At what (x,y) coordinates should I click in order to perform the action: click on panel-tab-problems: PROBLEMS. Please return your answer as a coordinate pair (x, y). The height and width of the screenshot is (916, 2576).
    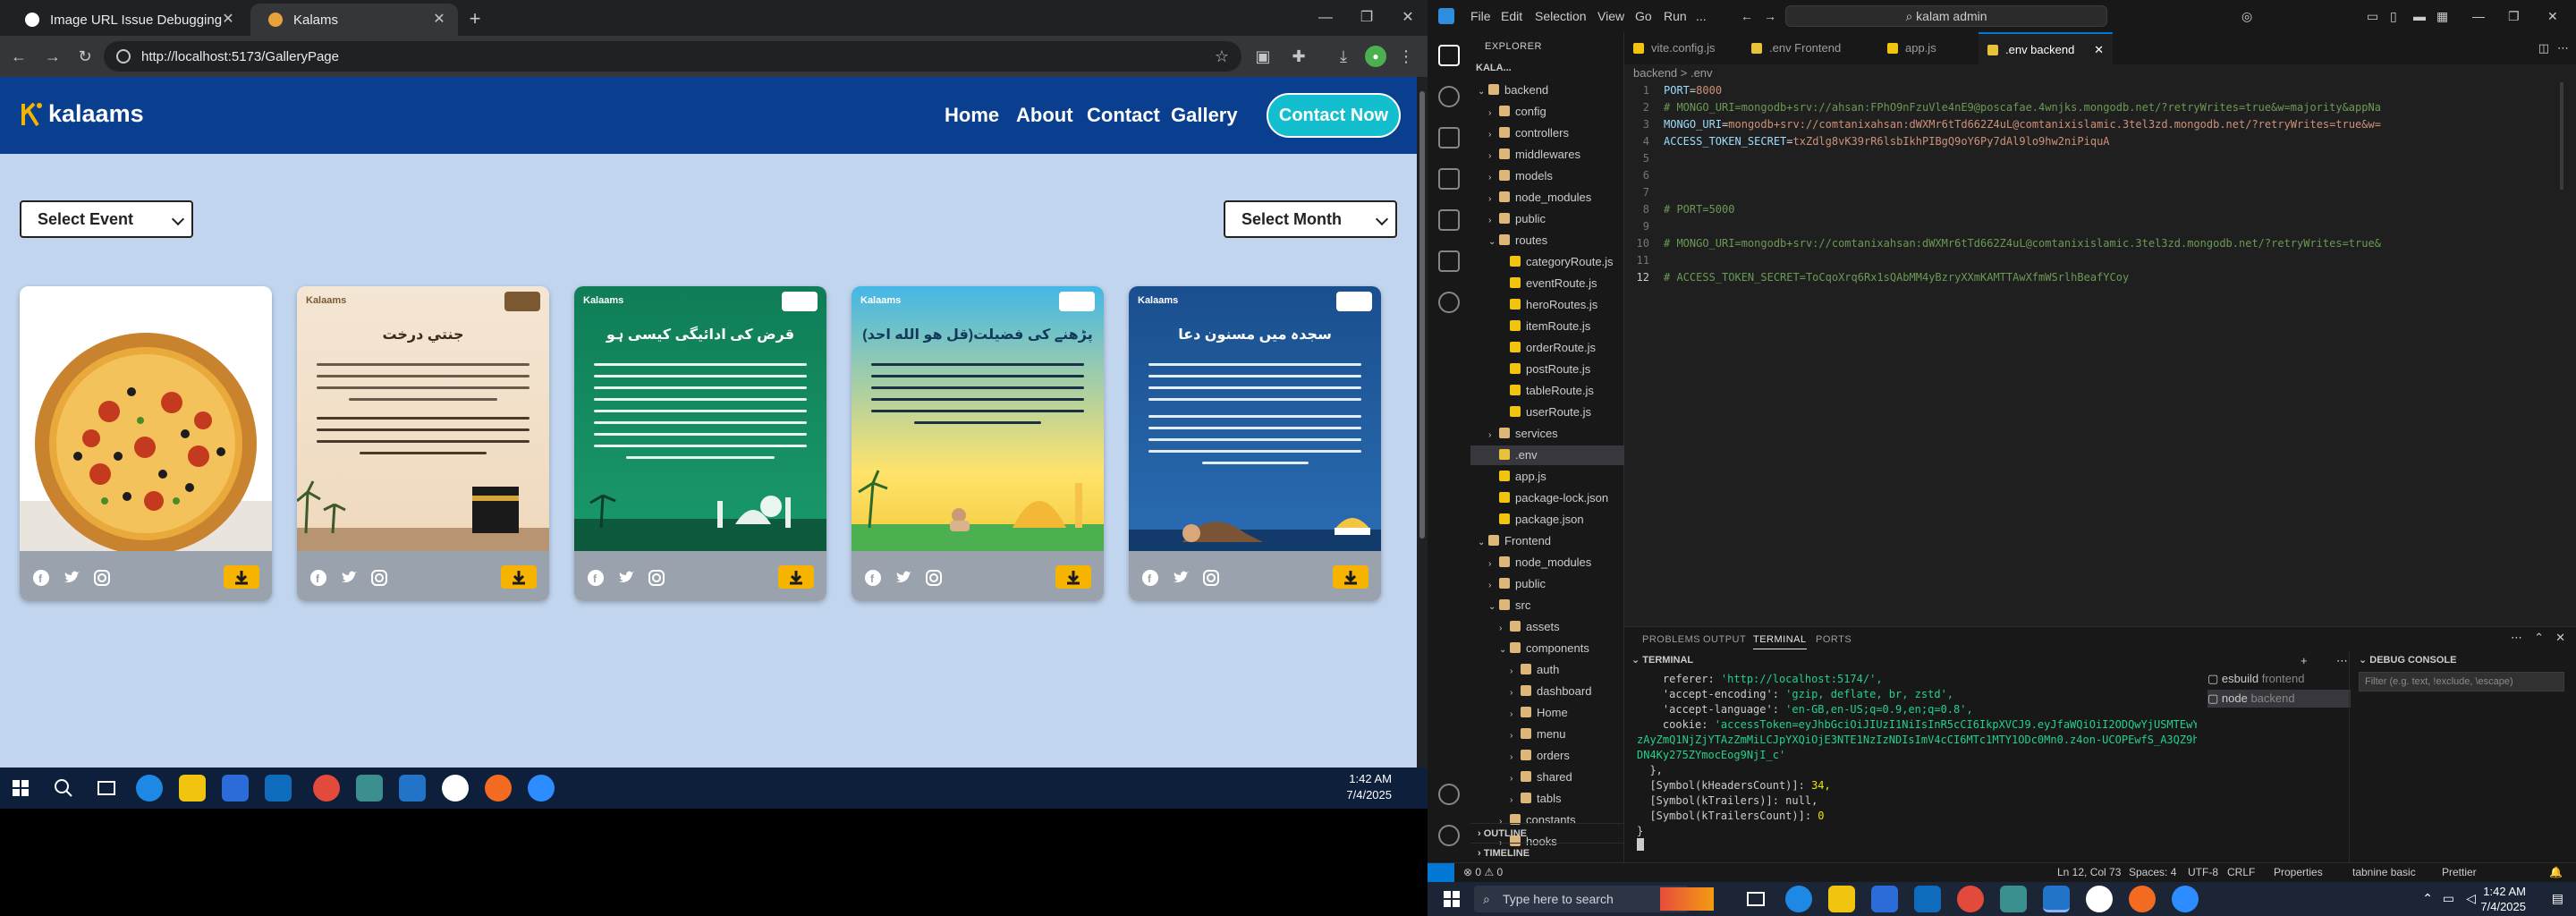
    Looking at the image, I should click on (1671, 639).